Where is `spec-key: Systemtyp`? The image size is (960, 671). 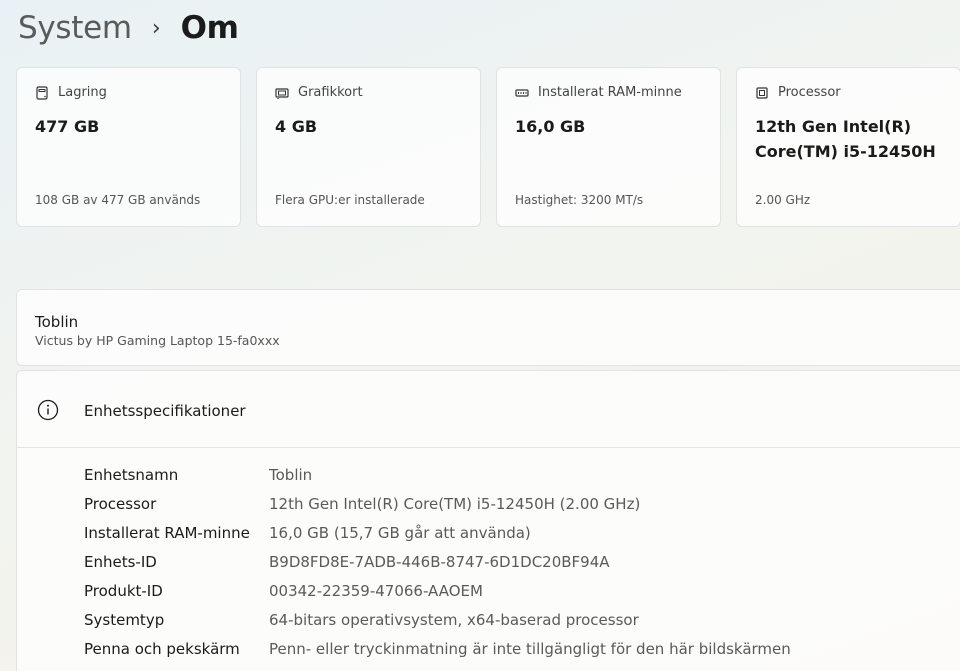 spec-key: Systemtyp is located at coordinates (124, 619).